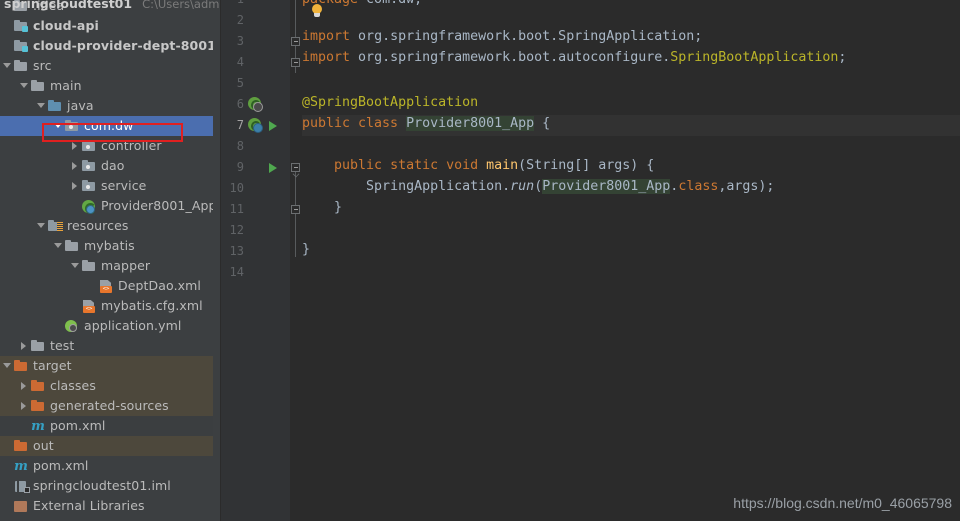 This screenshot has width=960, height=521. Describe the element at coordinates (110, 386) in the screenshot. I see `tree-item-classes: classes` at that location.